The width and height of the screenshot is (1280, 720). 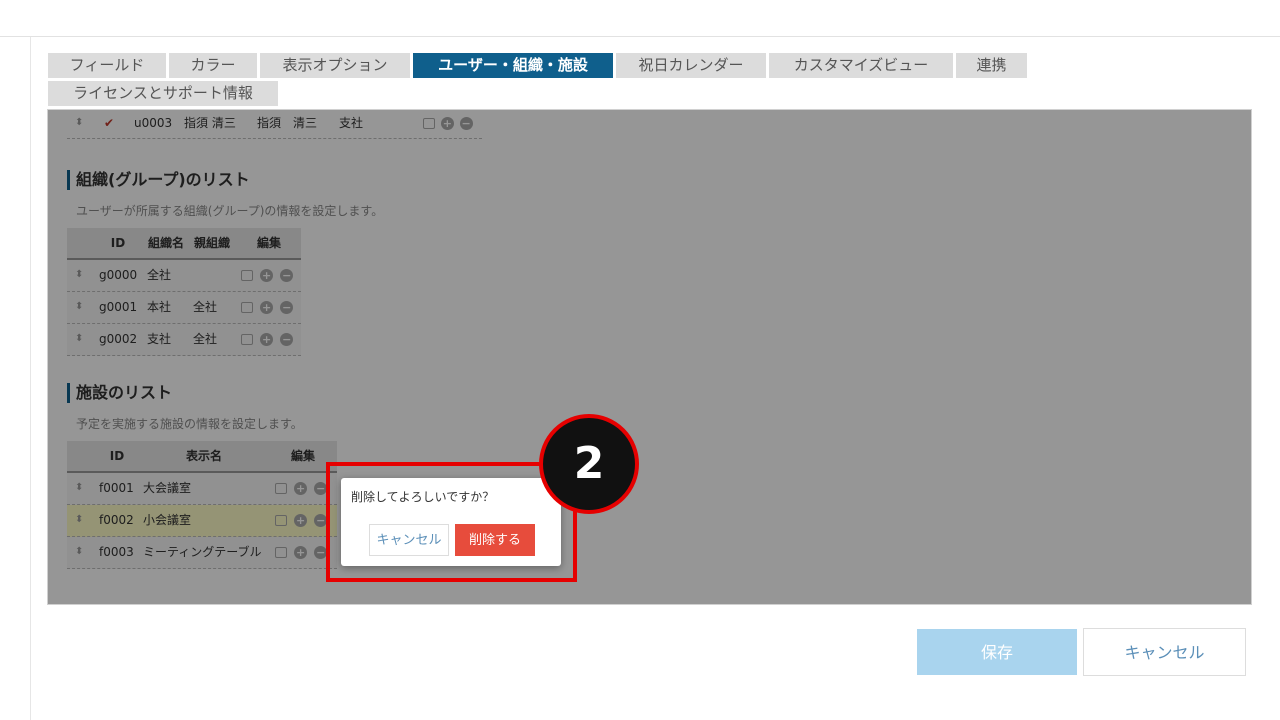 What do you see at coordinates (640, 36) in the screenshot?
I see `top-divider` at bounding box center [640, 36].